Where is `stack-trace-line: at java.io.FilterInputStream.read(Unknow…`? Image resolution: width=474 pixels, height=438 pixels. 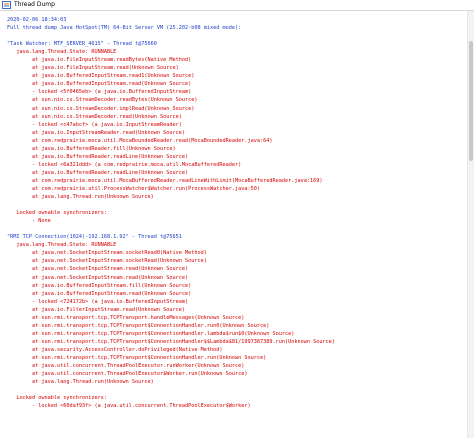
stack-trace-line: at java.io.FilterInputStream.read(Unknow… is located at coordinates (96, 309).